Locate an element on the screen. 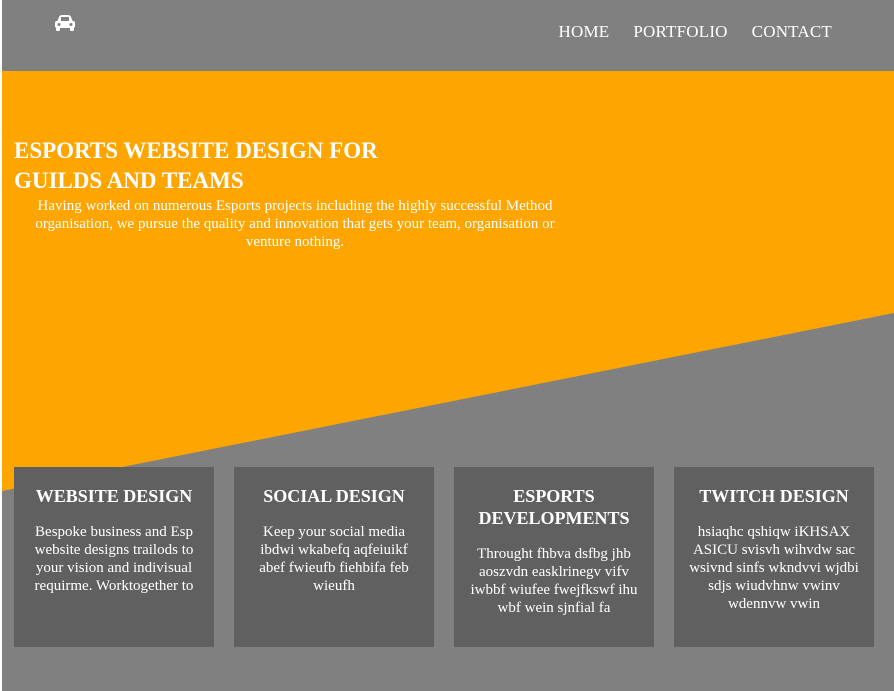 This screenshot has height=691, width=894. card-title: SOCIAL DESIGN is located at coordinates (334, 496).